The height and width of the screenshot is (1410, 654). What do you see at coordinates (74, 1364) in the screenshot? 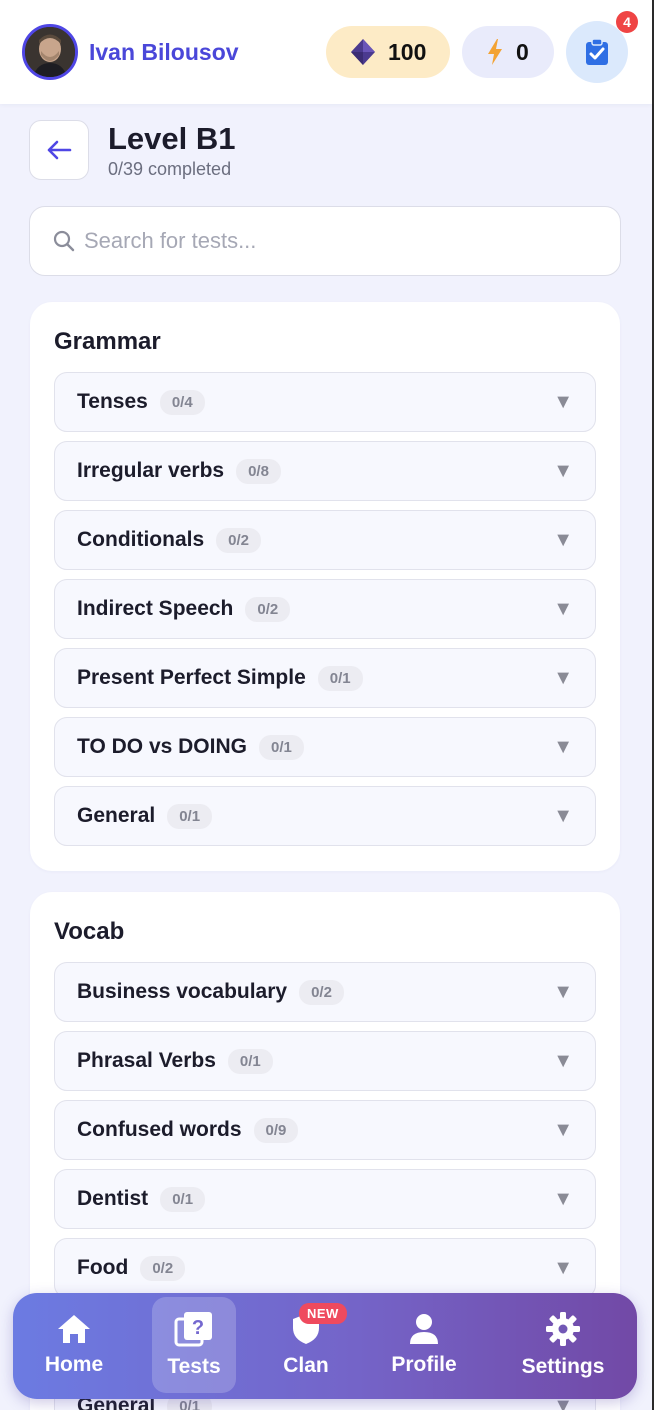
I see `nav-label: Home` at bounding box center [74, 1364].